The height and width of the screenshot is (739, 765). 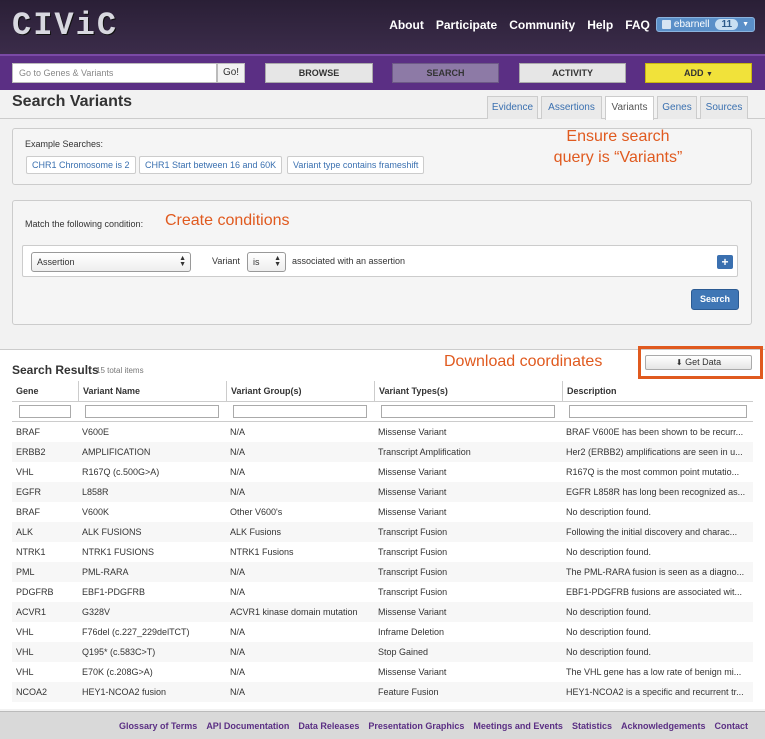 I want to click on civic-logo: CIViC, so click(x=65, y=25).